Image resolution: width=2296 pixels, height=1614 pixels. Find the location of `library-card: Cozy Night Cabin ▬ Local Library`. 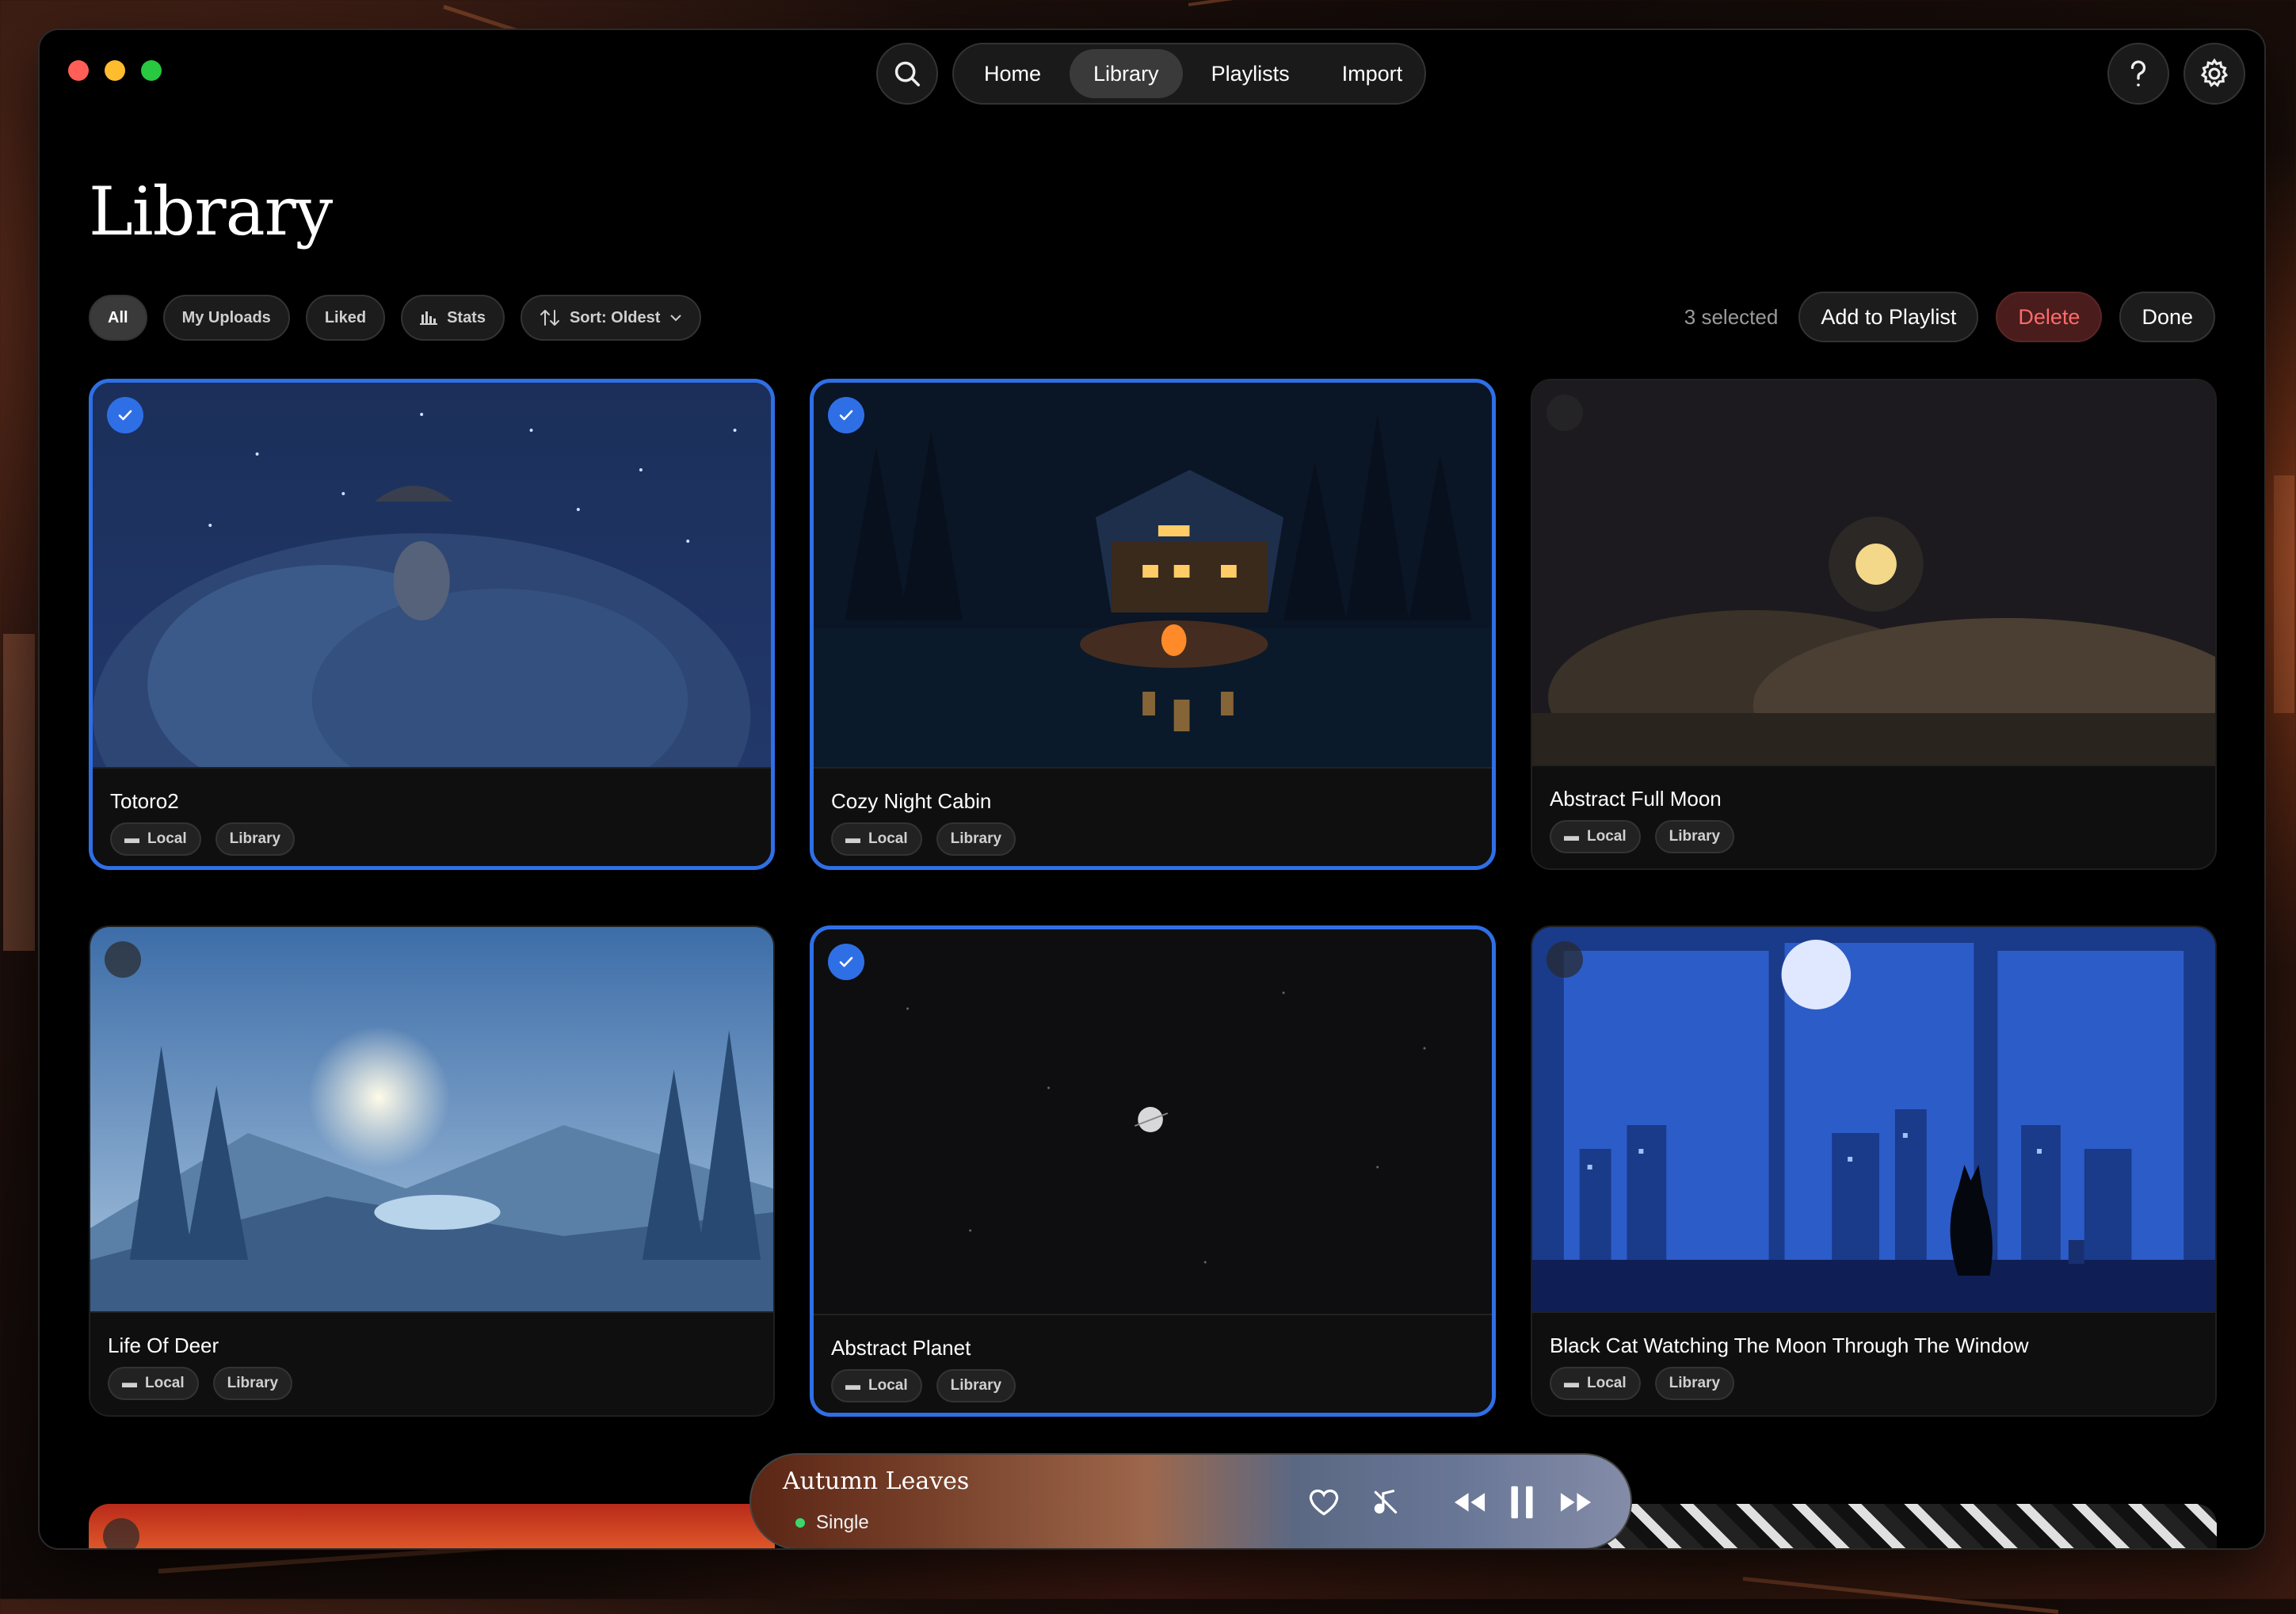

library-card: Cozy Night Cabin ▬ Local Library is located at coordinates (1153, 624).